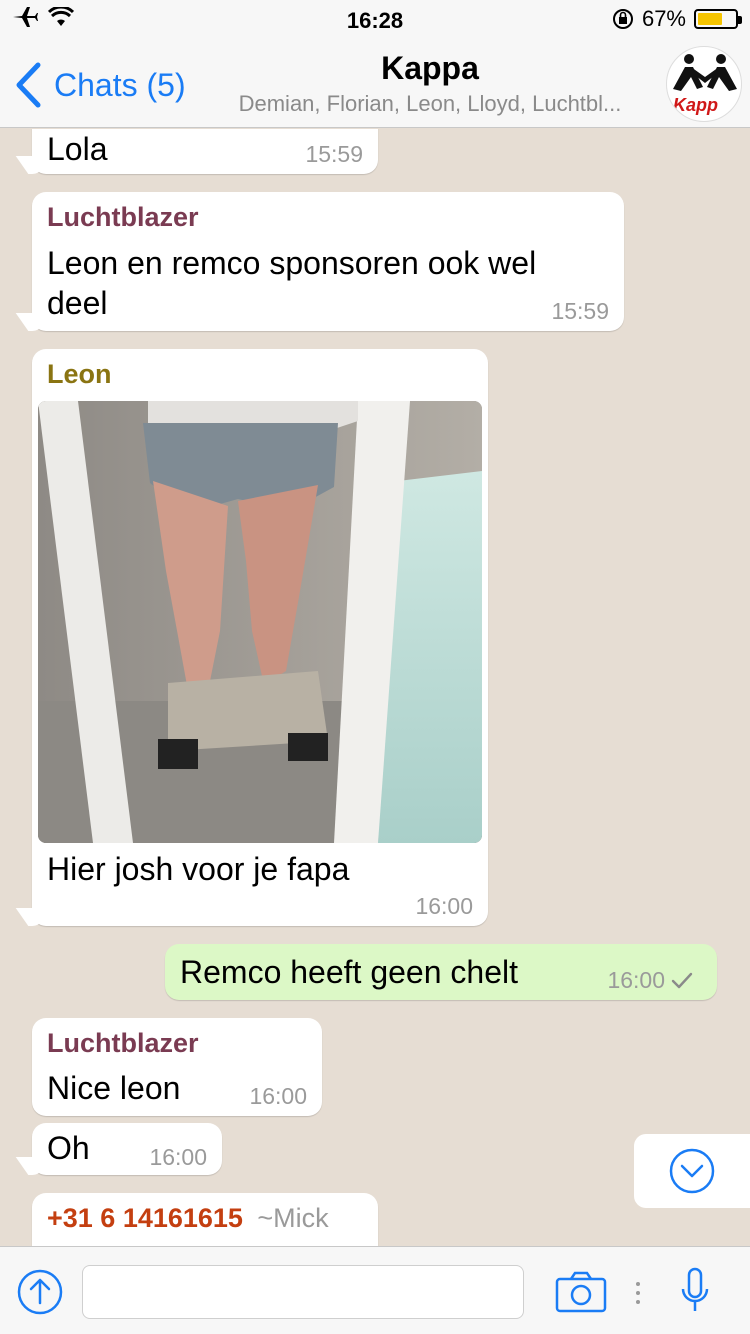 This screenshot has width=750, height=1334. I want to click on message-text: Remco heeft geen chelt, so click(349, 972).